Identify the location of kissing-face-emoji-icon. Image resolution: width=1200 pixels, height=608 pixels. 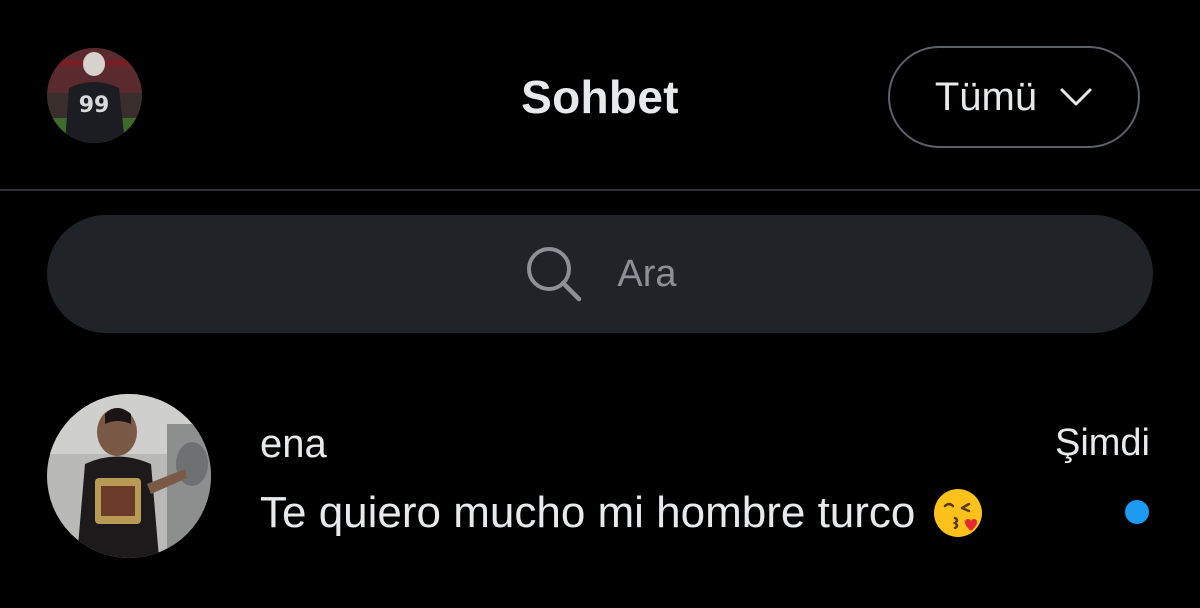
(958, 513).